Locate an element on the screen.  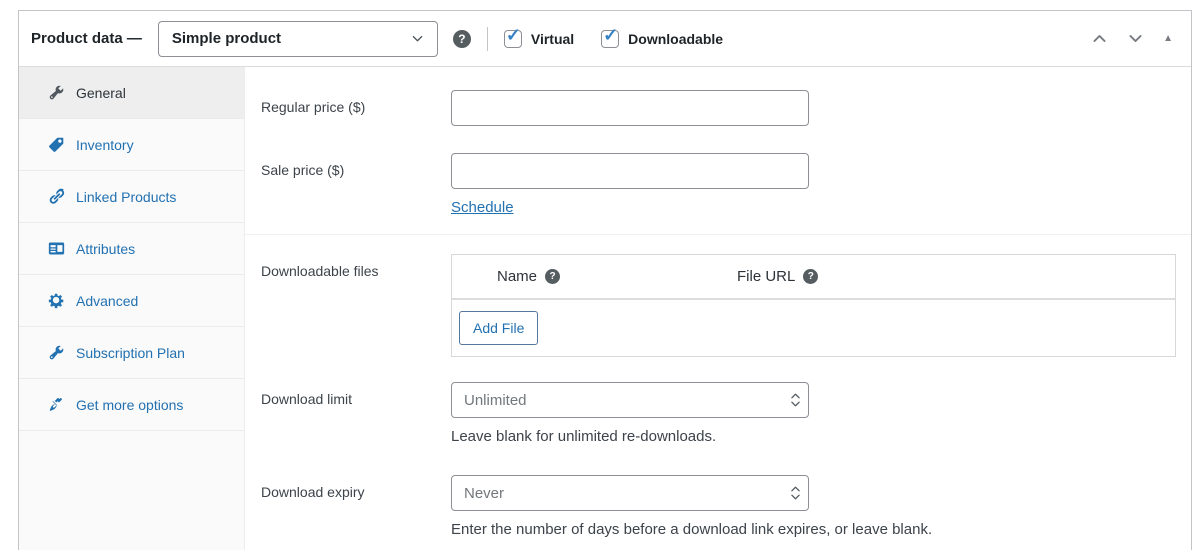
tab-label: Advanced is located at coordinates (107, 300).